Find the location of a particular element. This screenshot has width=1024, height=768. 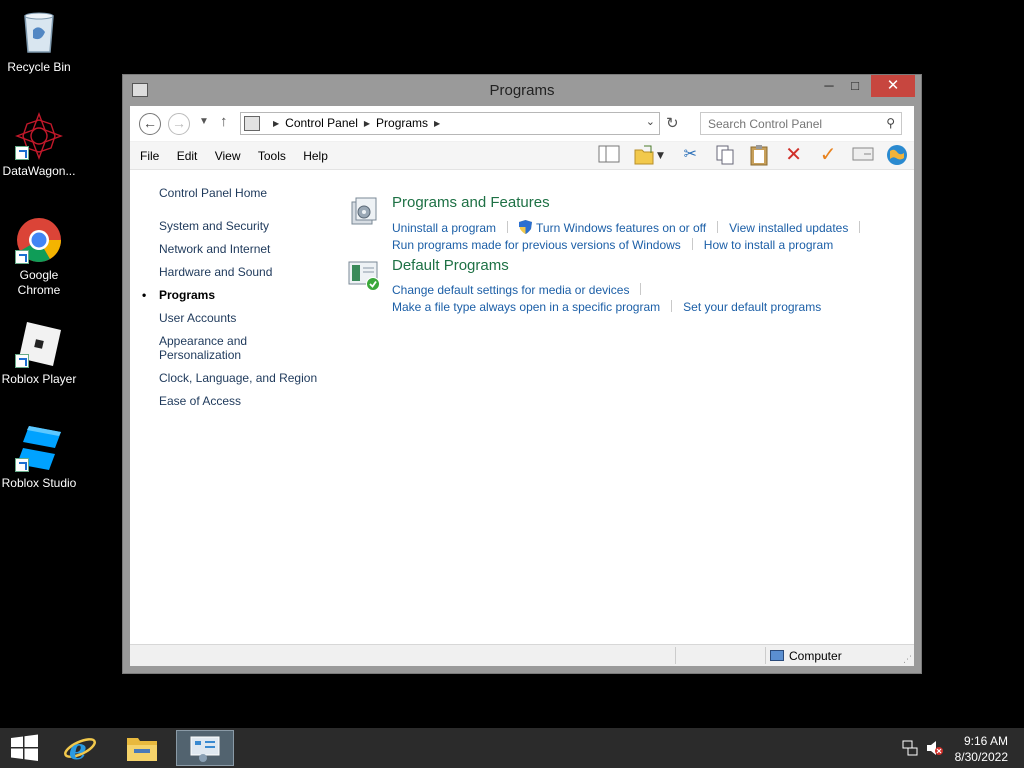

delete-icon: ✕ is located at coordinates (794, 155).